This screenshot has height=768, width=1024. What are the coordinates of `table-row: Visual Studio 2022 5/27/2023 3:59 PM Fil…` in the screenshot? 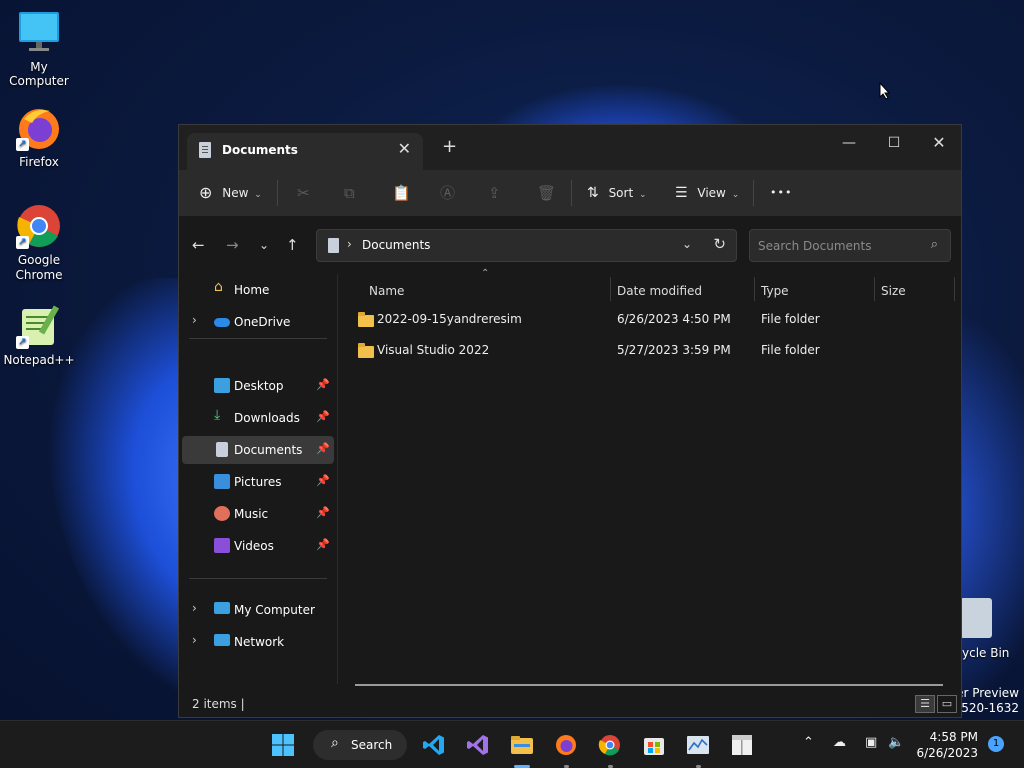 It's located at (655, 350).